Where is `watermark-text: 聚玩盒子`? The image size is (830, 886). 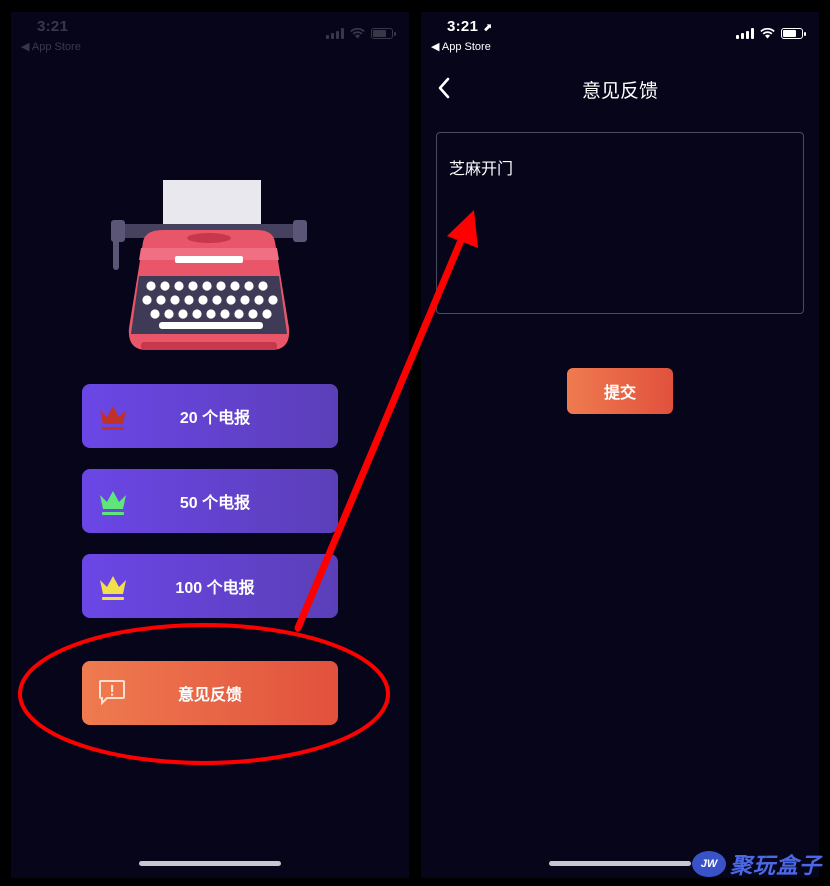
watermark-text: 聚玩盒子 is located at coordinates (775, 865).